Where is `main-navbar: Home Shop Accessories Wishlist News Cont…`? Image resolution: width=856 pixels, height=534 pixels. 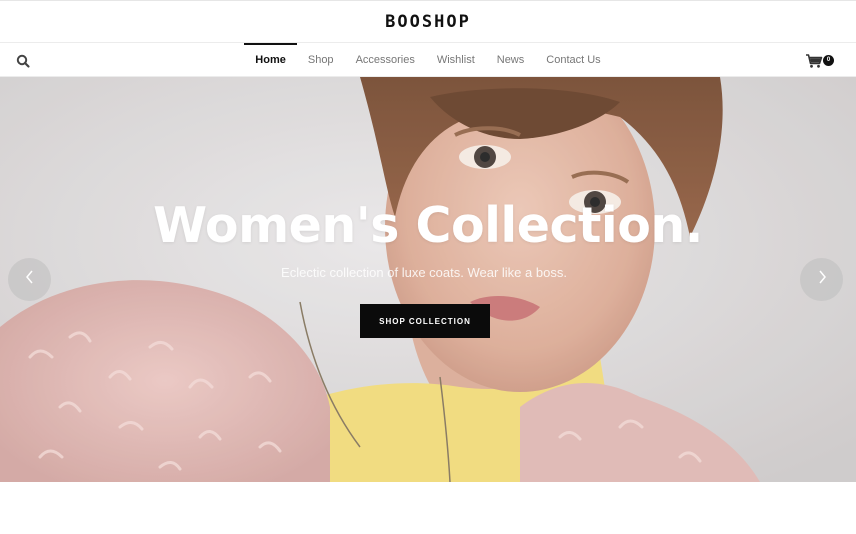
main-navbar: Home Shop Accessories Wishlist News Cont… is located at coordinates (428, 60).